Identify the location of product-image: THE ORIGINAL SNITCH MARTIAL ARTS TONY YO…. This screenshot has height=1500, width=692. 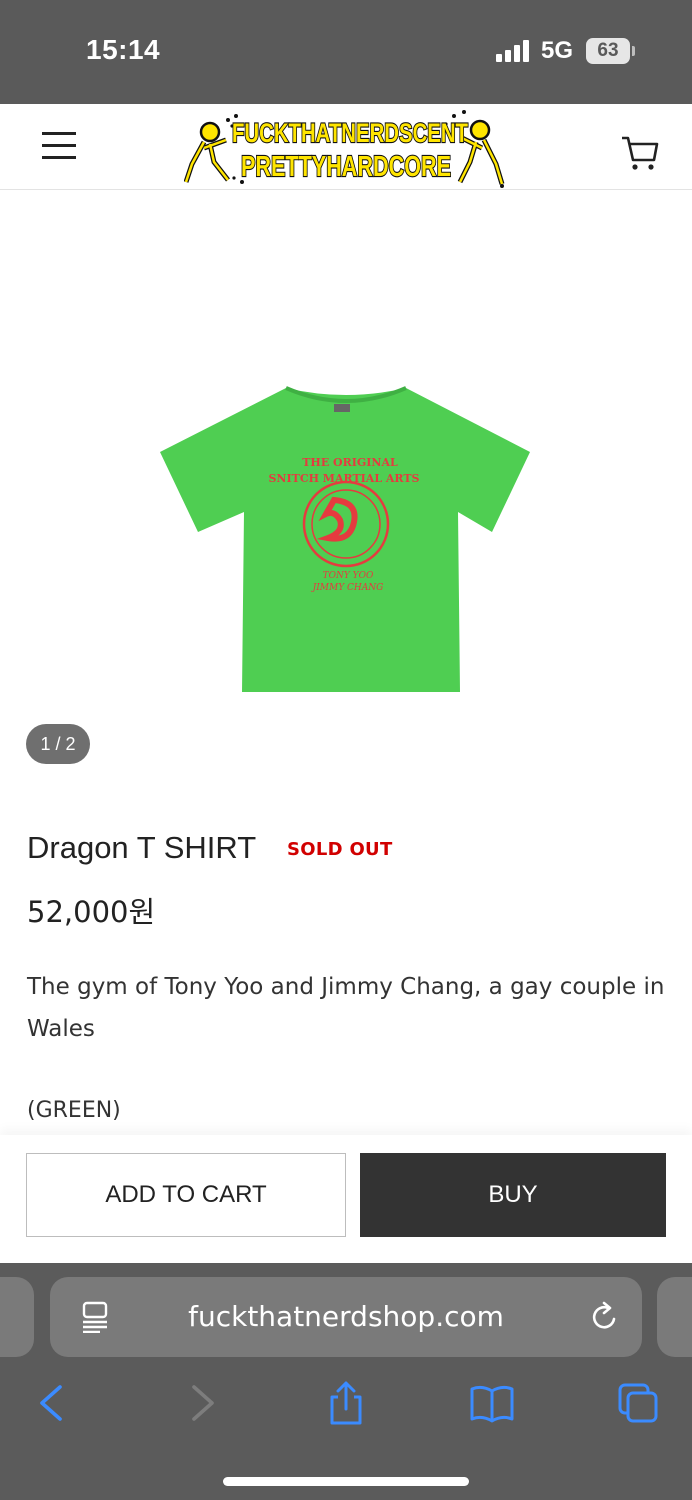
(346, 539).